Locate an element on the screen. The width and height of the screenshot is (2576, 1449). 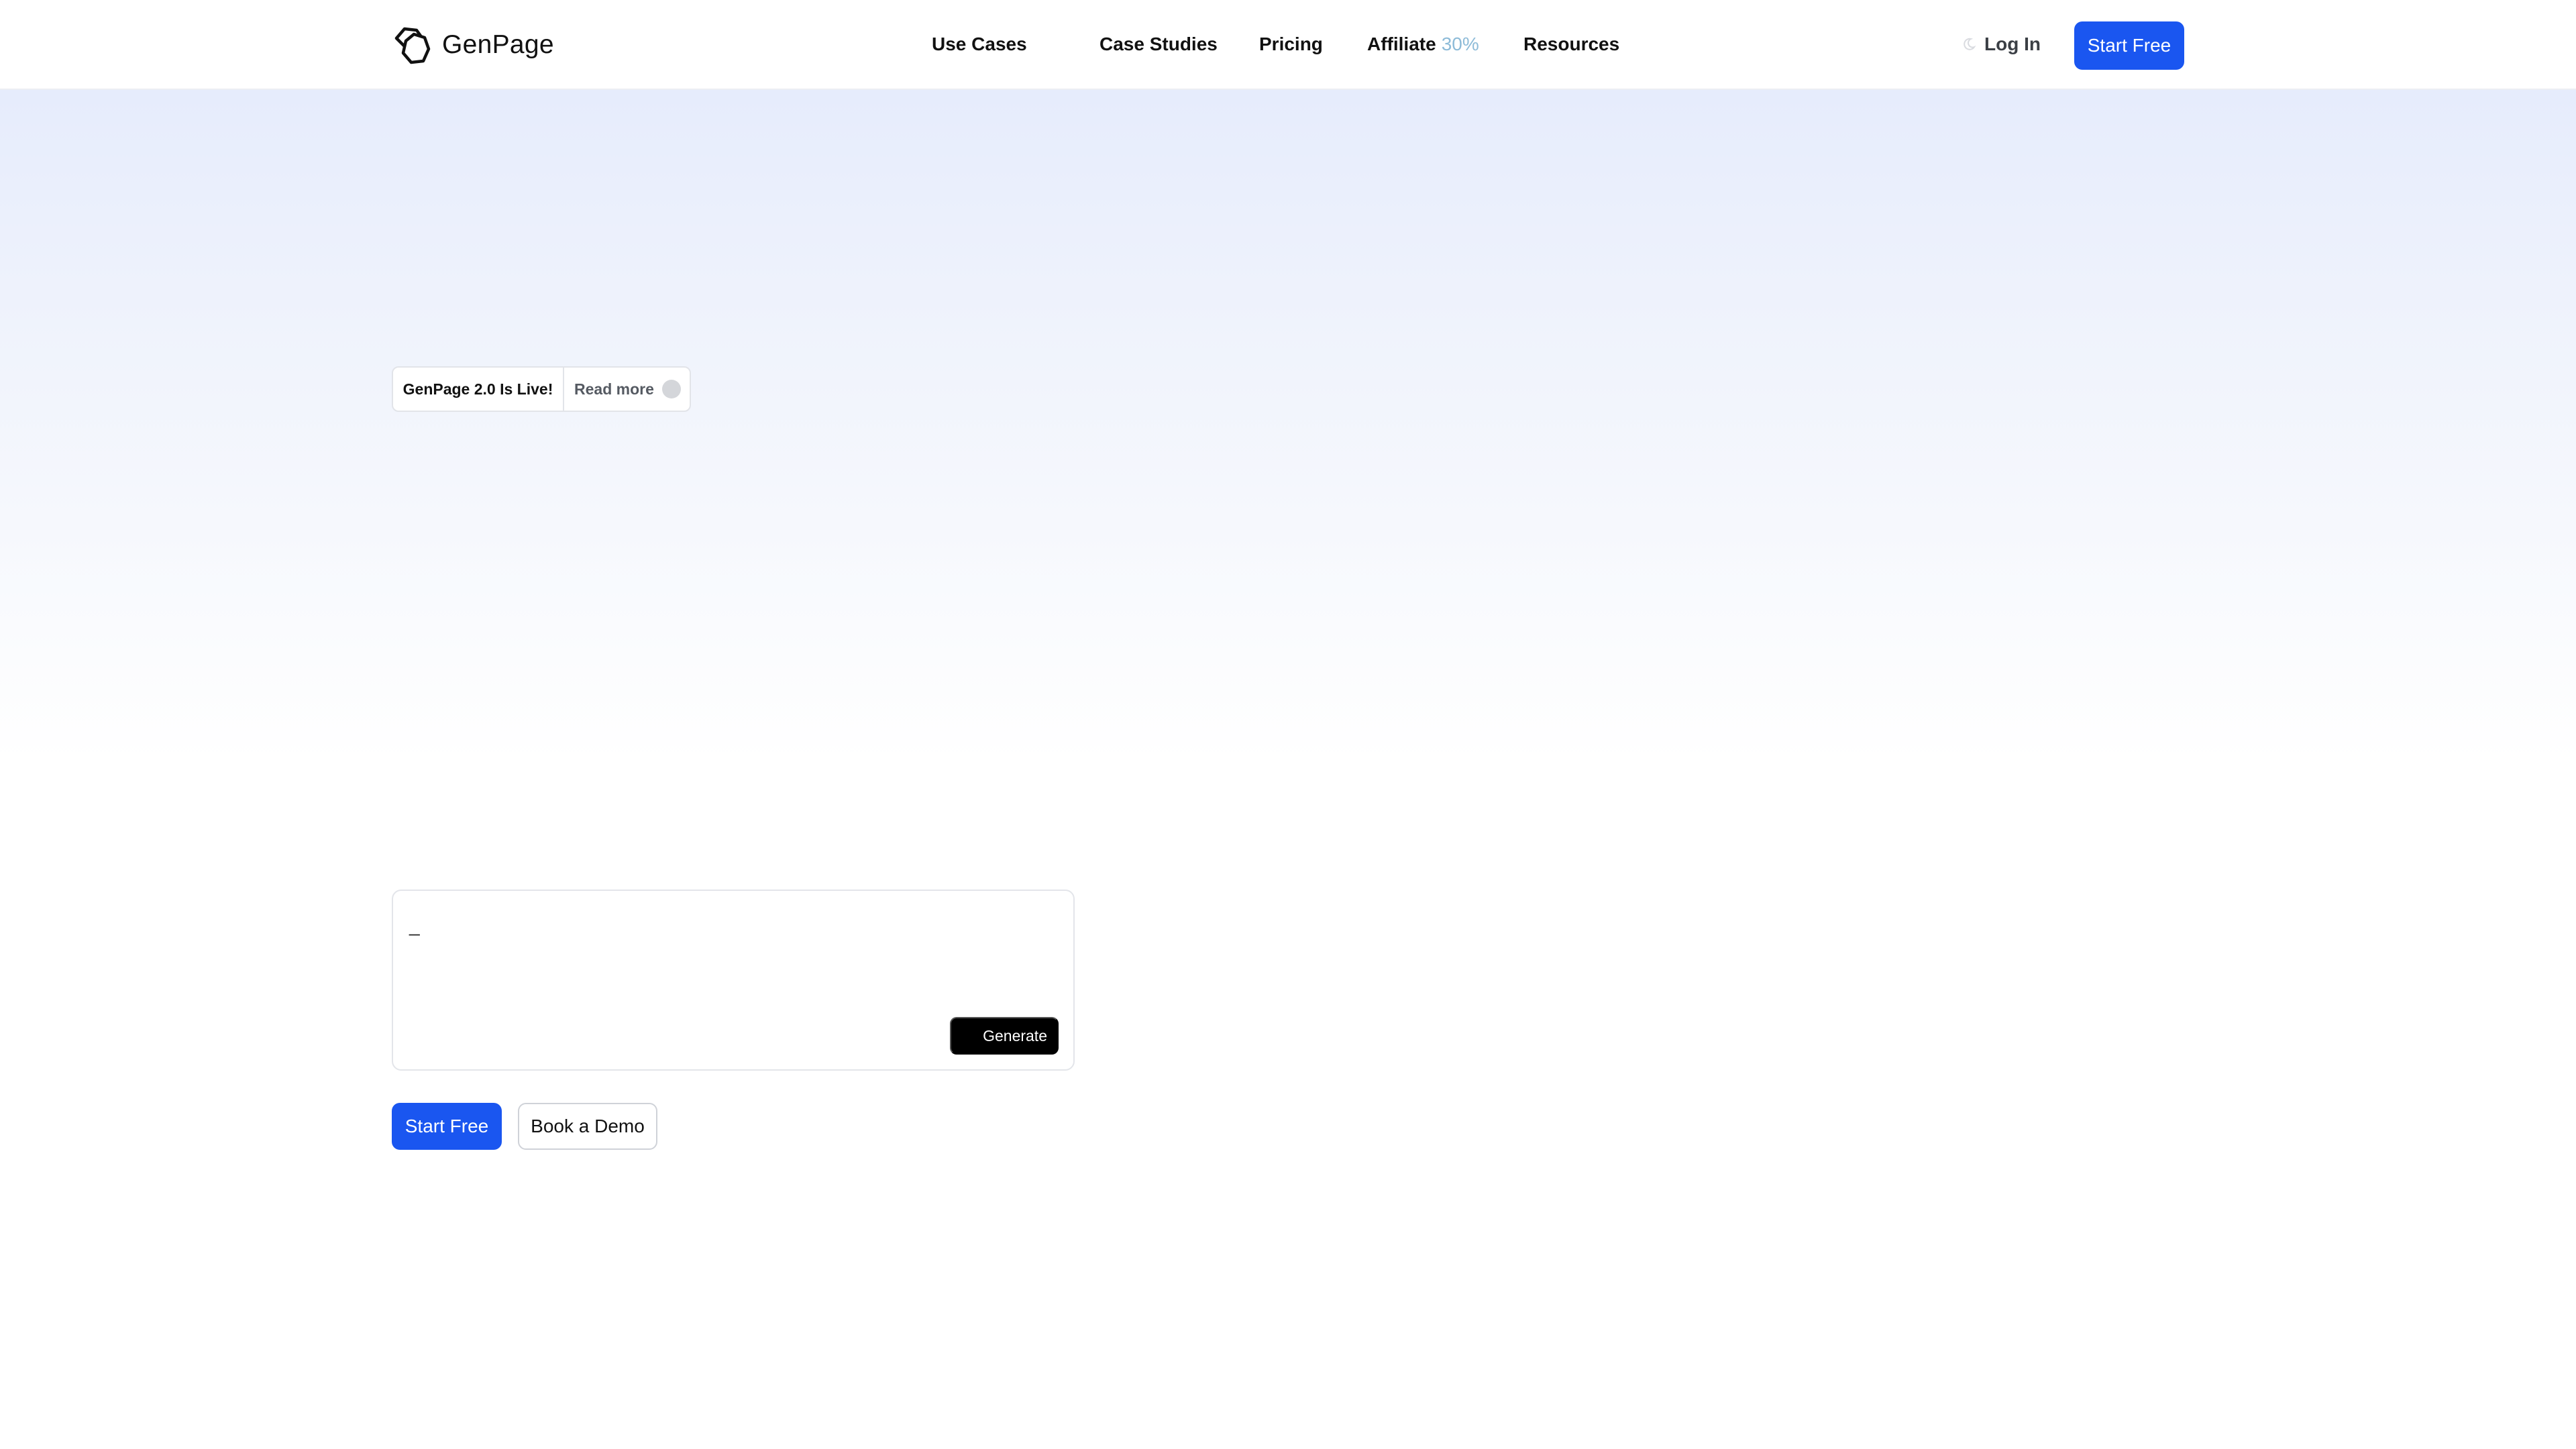
brand-logo: GenPage is located at coordinates (472, 44).